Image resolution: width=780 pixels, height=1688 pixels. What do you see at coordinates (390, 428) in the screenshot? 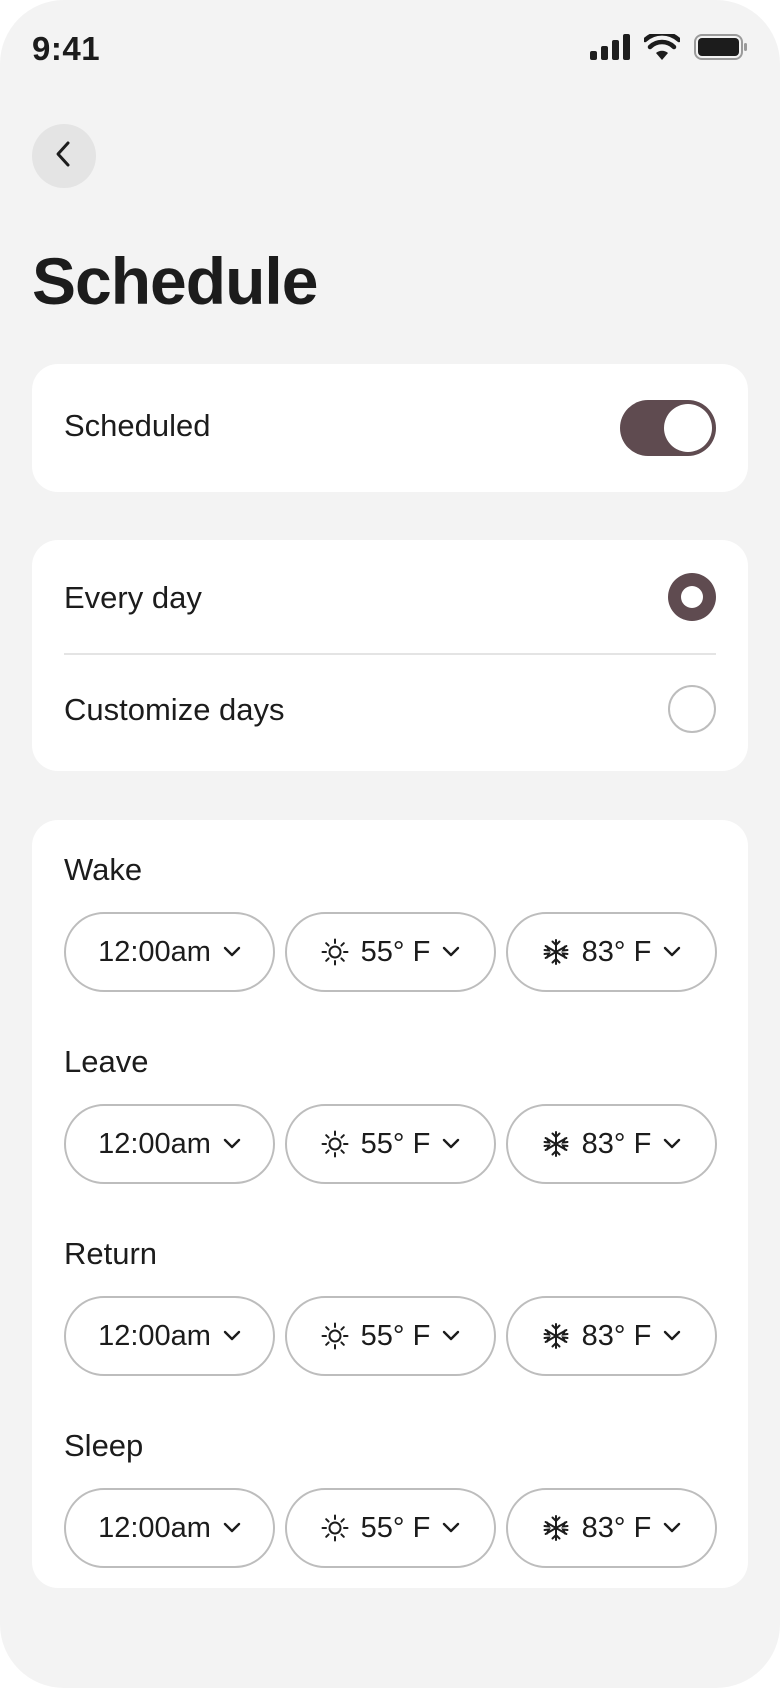
I see `scheduled-card: Scheduled` at bounding box center [390, 428].